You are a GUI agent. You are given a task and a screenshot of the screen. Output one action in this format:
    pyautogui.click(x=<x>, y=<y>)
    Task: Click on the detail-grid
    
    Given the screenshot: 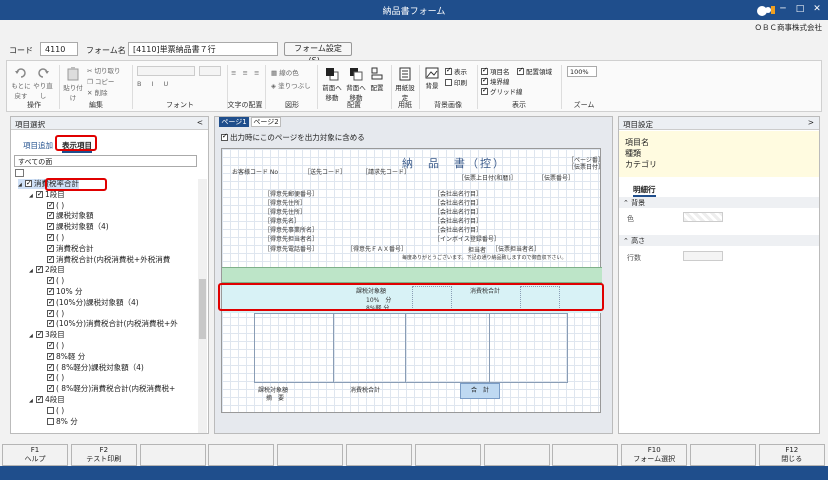 What is the action you would take?
    pyautogui.click(x=411, y=348)
    